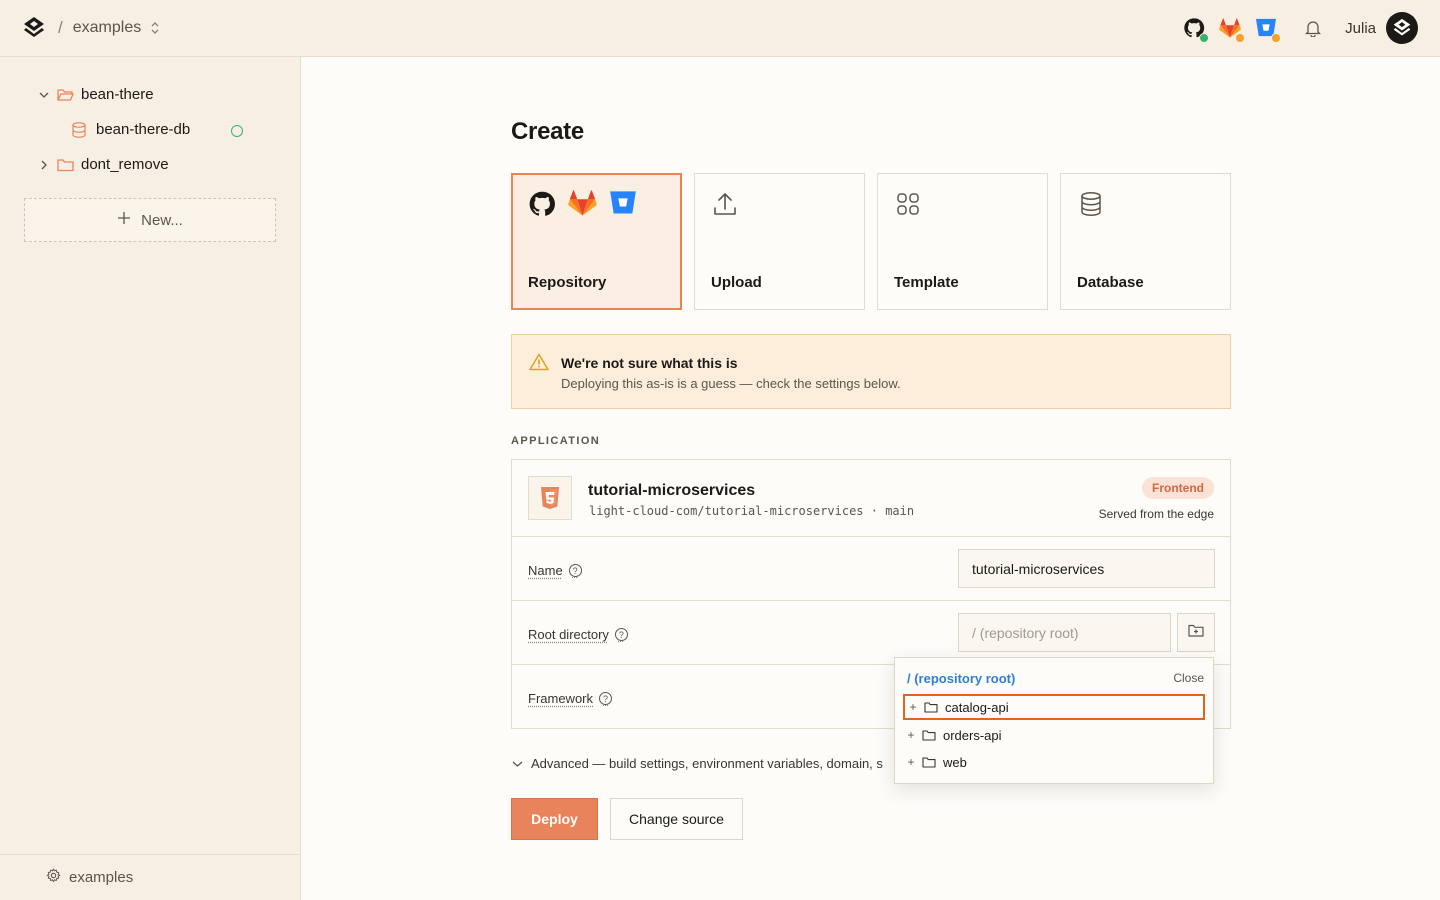 Image resolution: width=1440 pixels, height=900 pixels. Describe the element at coordinates (977, 707) in the screenshot. I see `folder-name: catalog-api` at that location.